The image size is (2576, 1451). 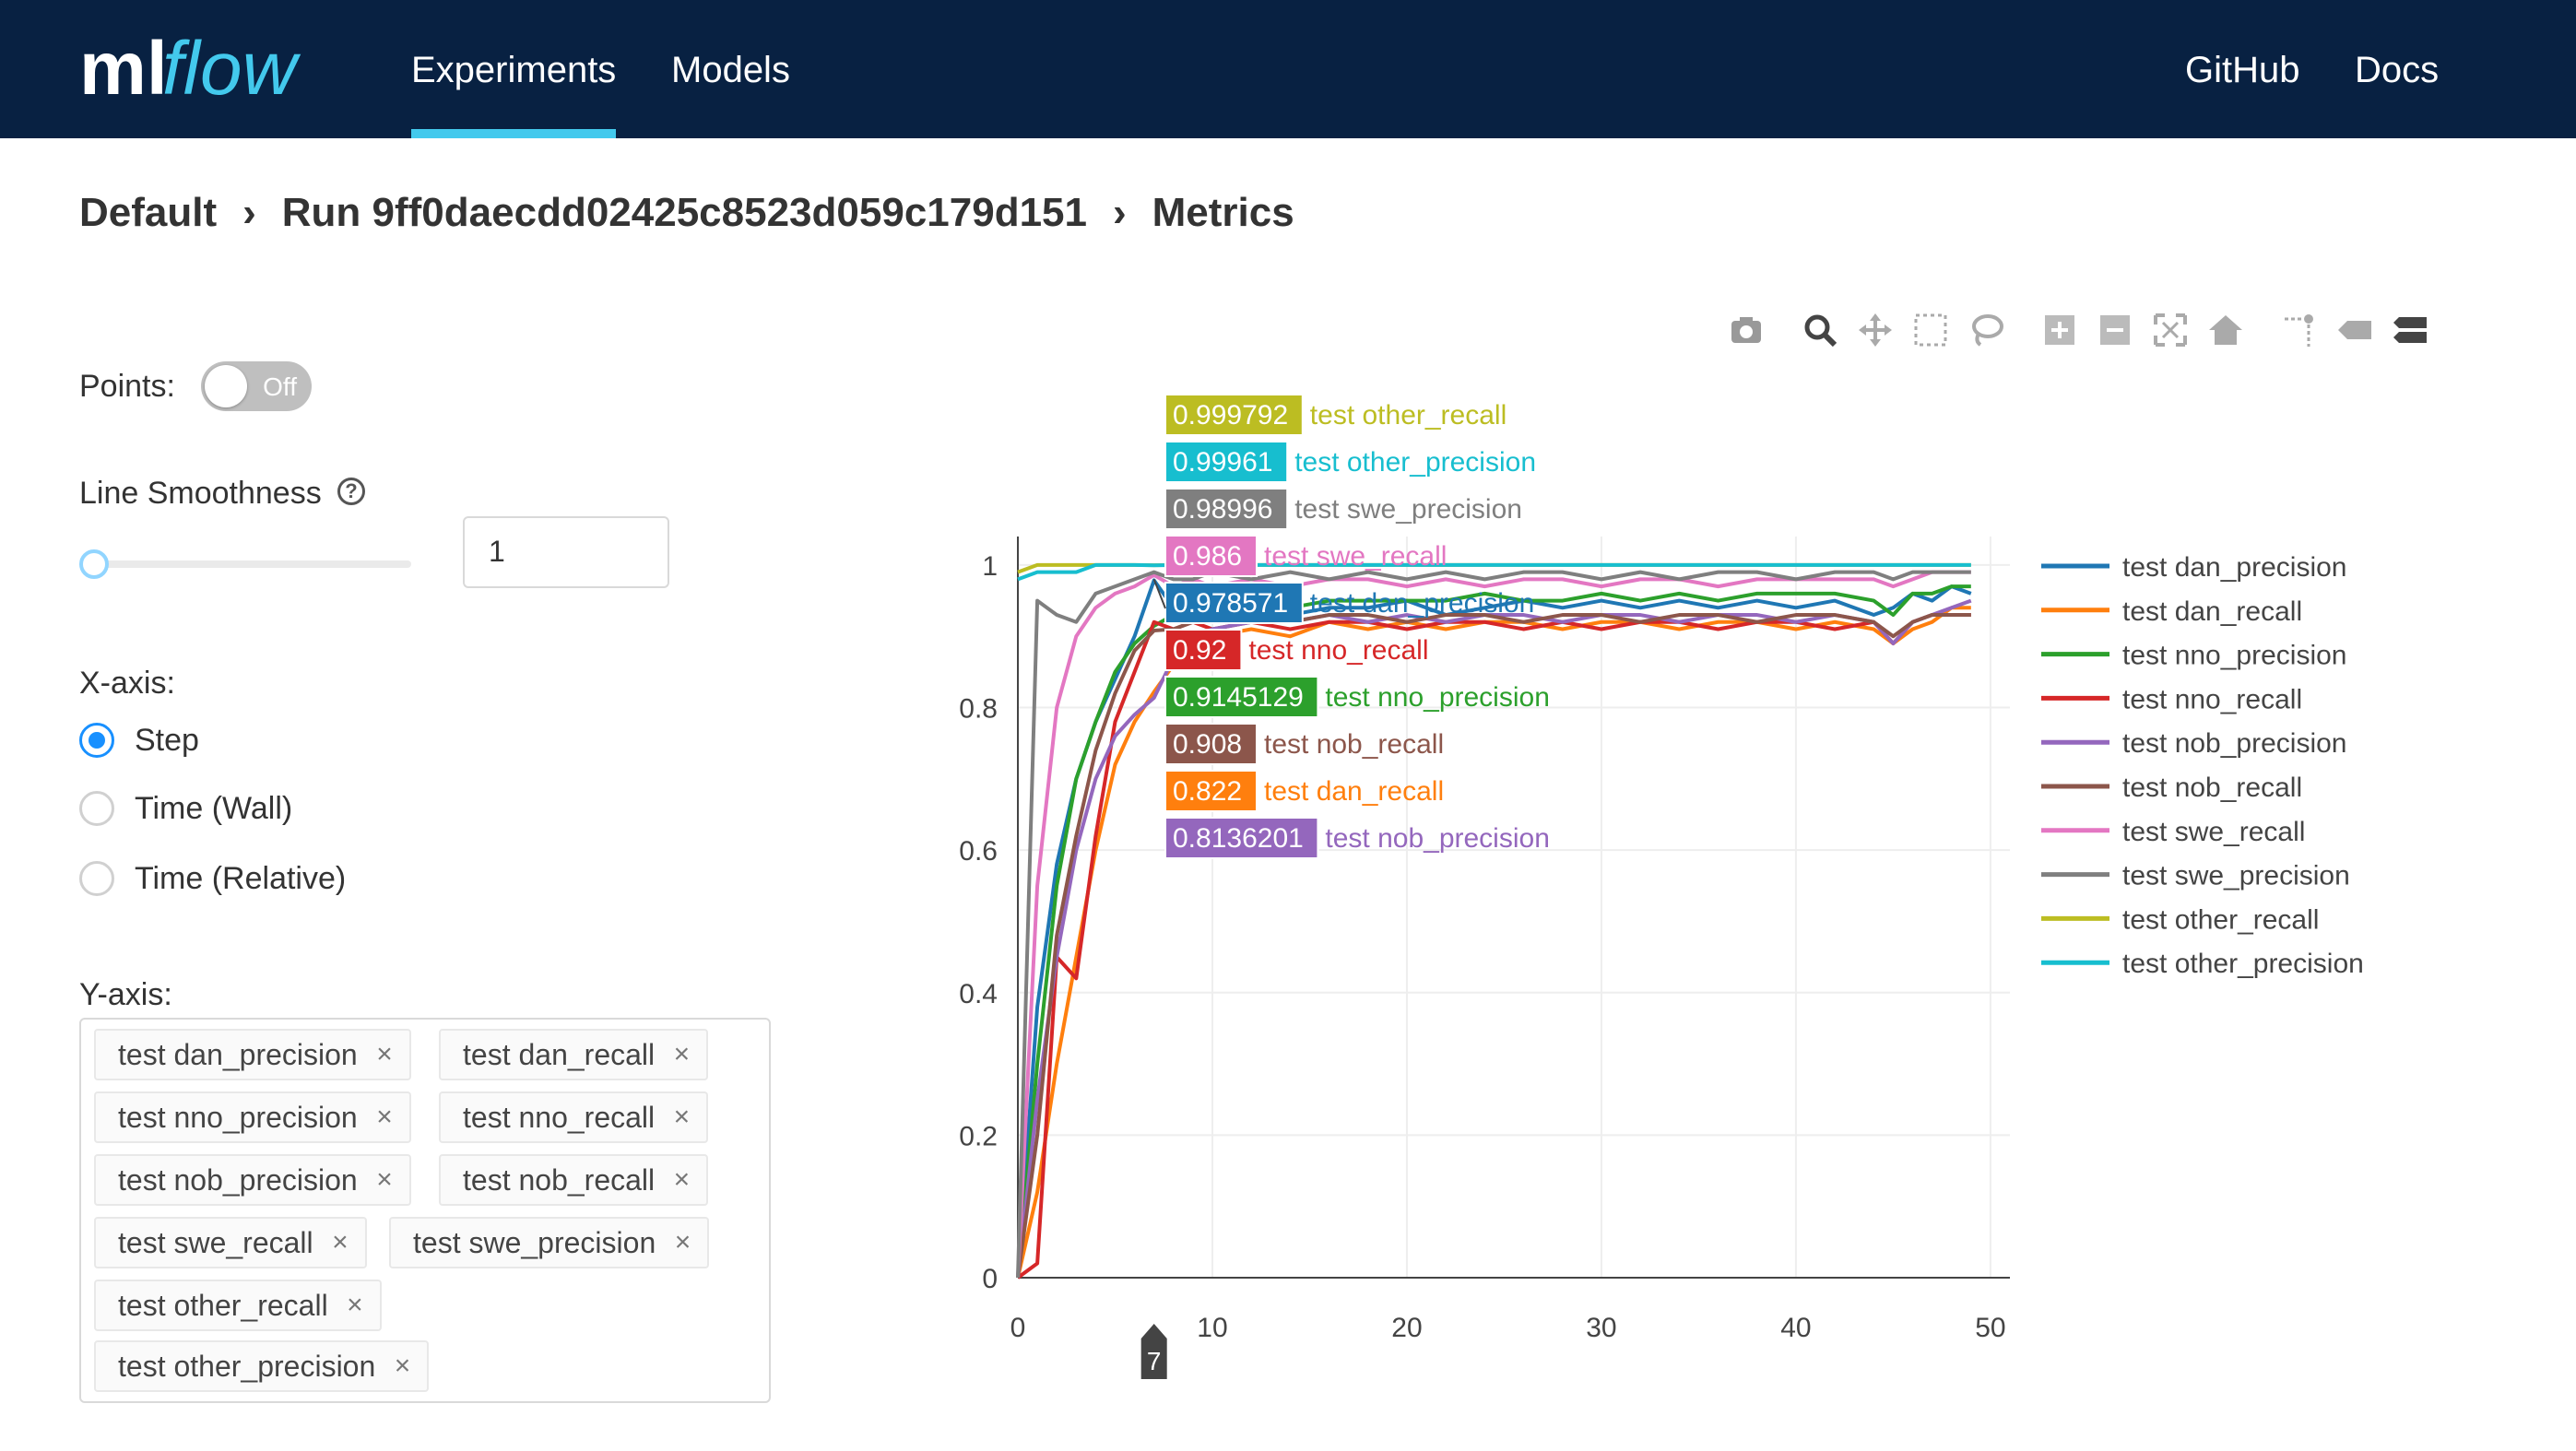 I want to click on legend-label: test dan_precision, so click(x=2234, y=567).